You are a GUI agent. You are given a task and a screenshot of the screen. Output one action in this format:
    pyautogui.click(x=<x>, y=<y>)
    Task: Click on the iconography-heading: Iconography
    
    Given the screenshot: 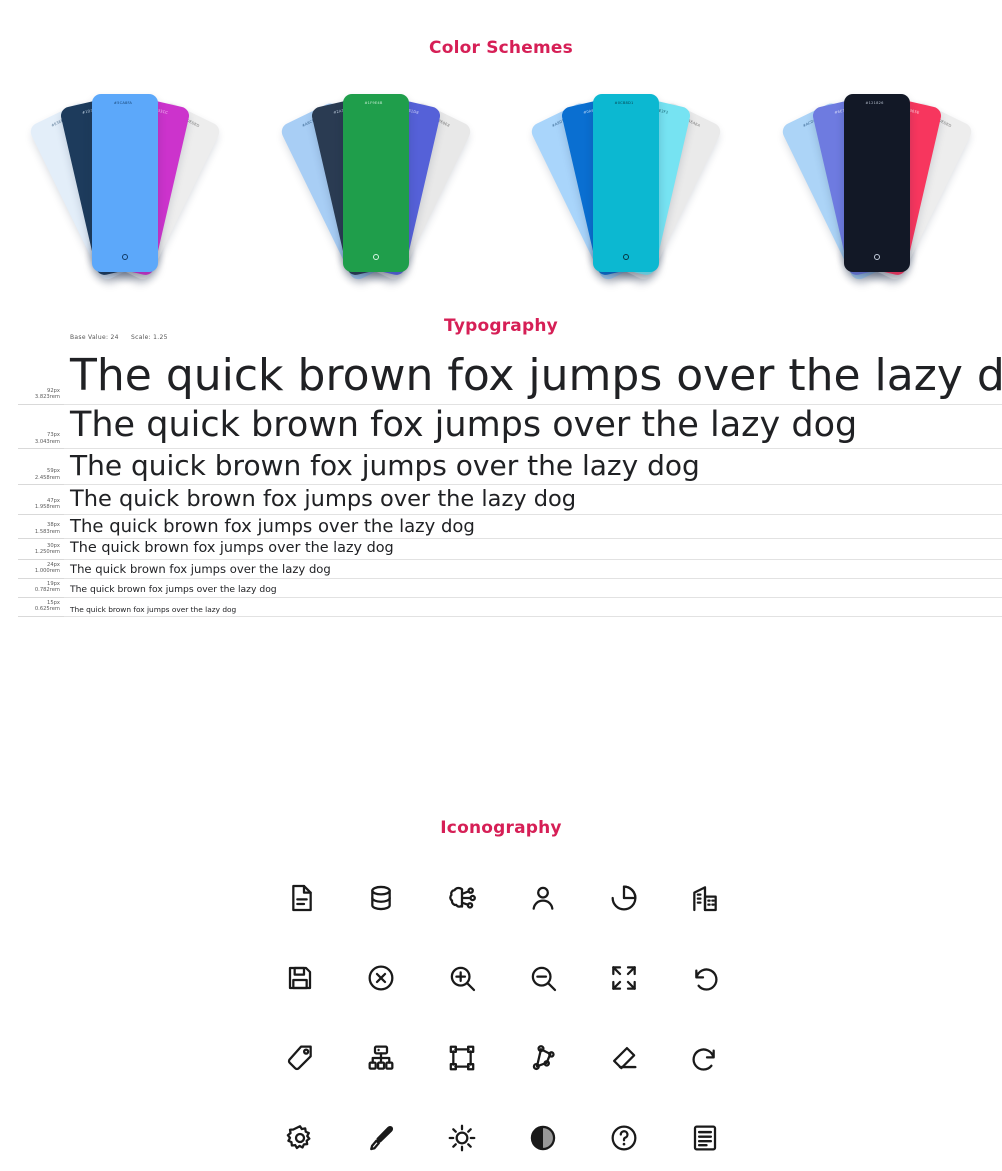 What is the action you would take?
    pyautogui.click(x=501, y=828)
    